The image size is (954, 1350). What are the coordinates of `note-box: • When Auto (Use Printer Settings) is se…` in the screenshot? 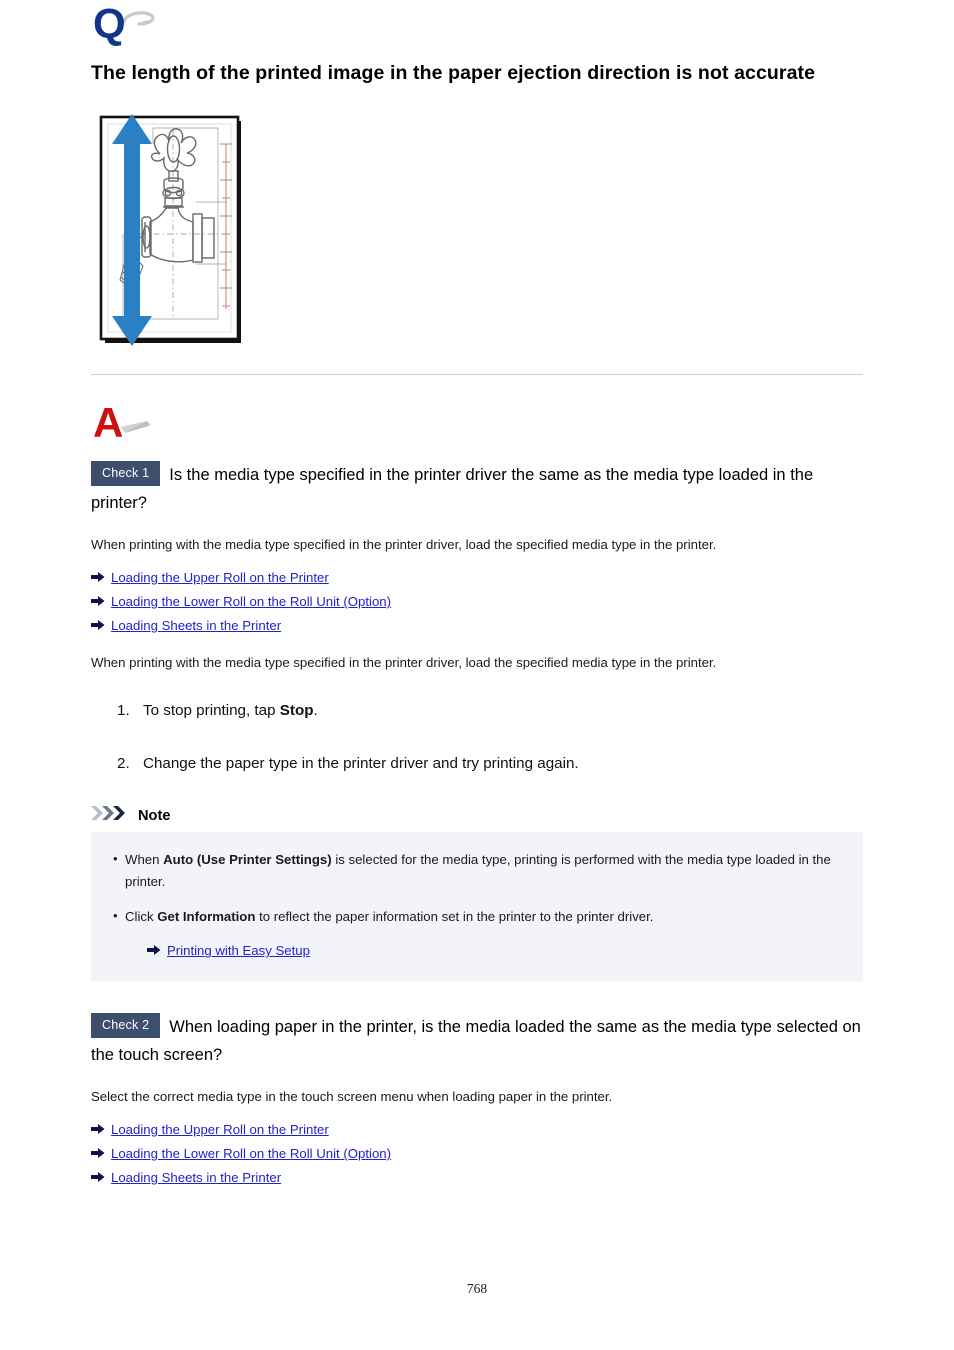 It's located at (477, 906).